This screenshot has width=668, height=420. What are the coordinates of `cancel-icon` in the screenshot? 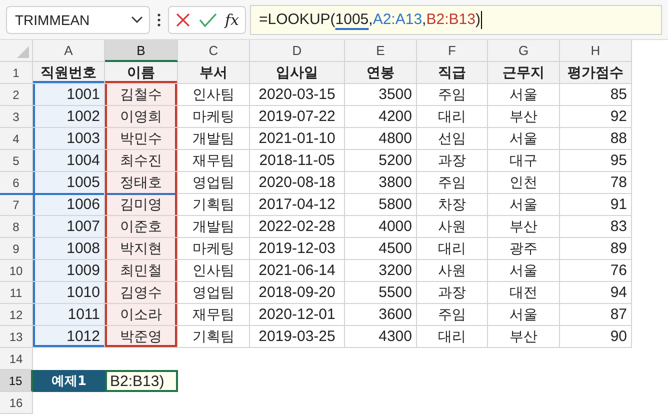 It's located at (183, 20).